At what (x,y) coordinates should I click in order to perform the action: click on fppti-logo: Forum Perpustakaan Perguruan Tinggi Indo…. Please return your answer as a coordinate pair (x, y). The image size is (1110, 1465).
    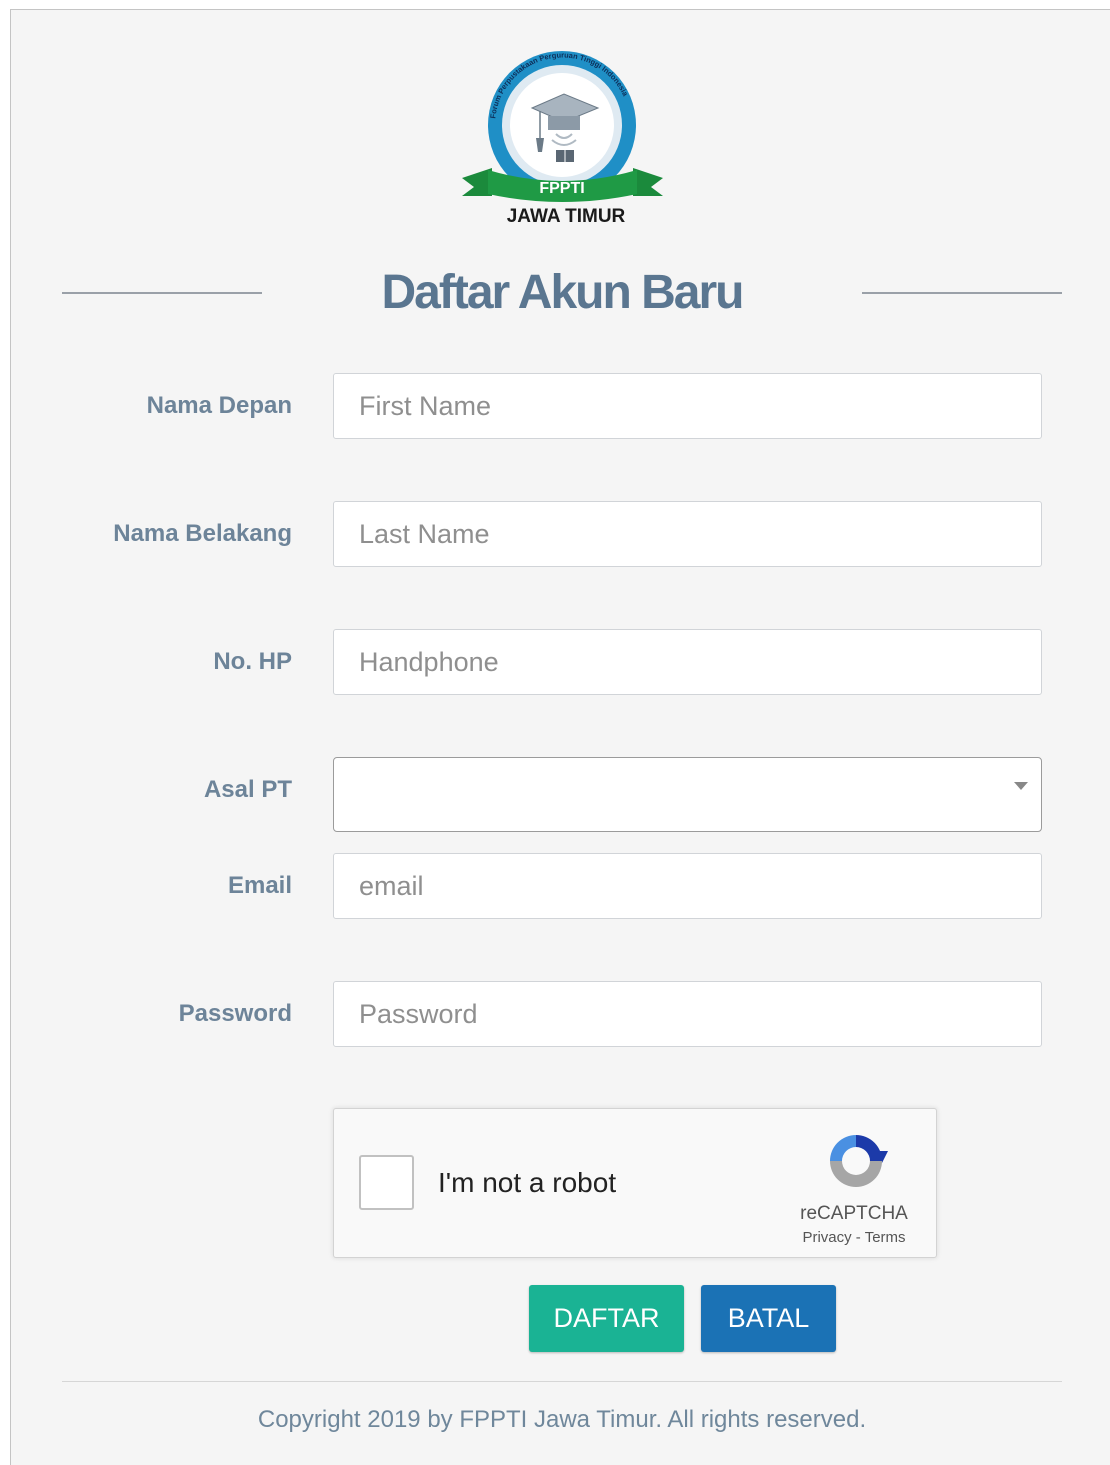
    Looking at the image, I should click on (562, 138).